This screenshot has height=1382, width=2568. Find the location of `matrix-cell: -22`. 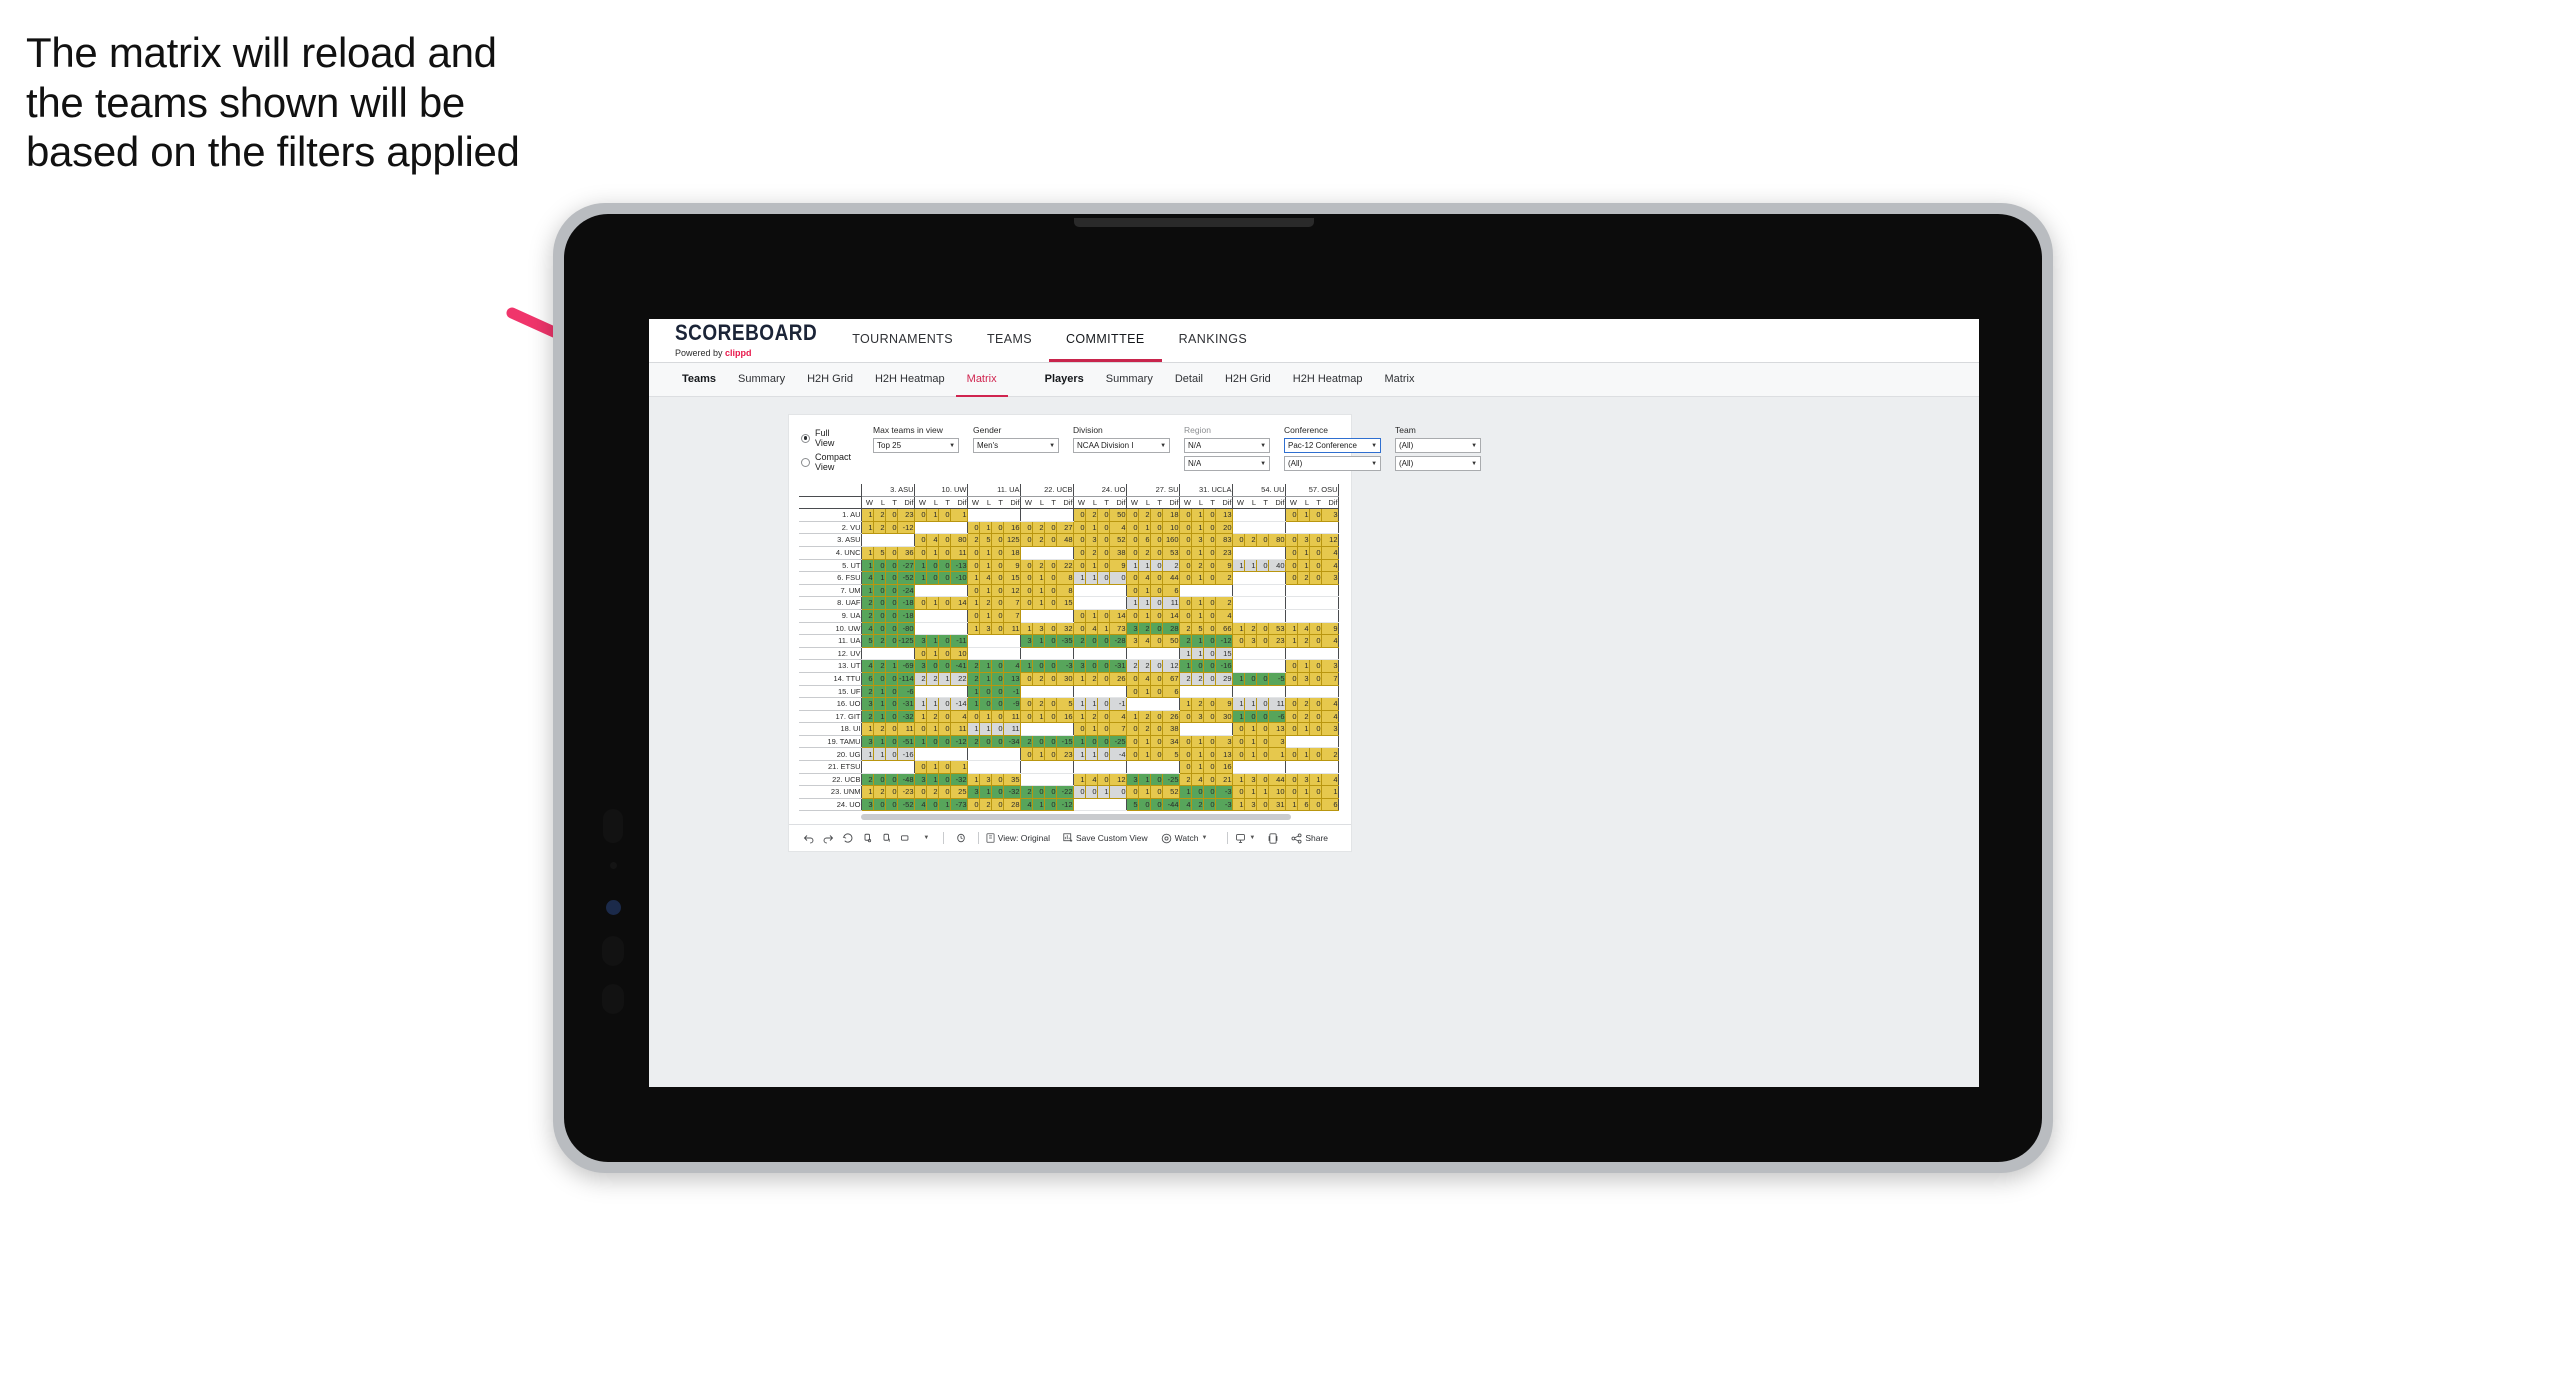

matrix-cell: -22 is located at coordinates (1064, 792).